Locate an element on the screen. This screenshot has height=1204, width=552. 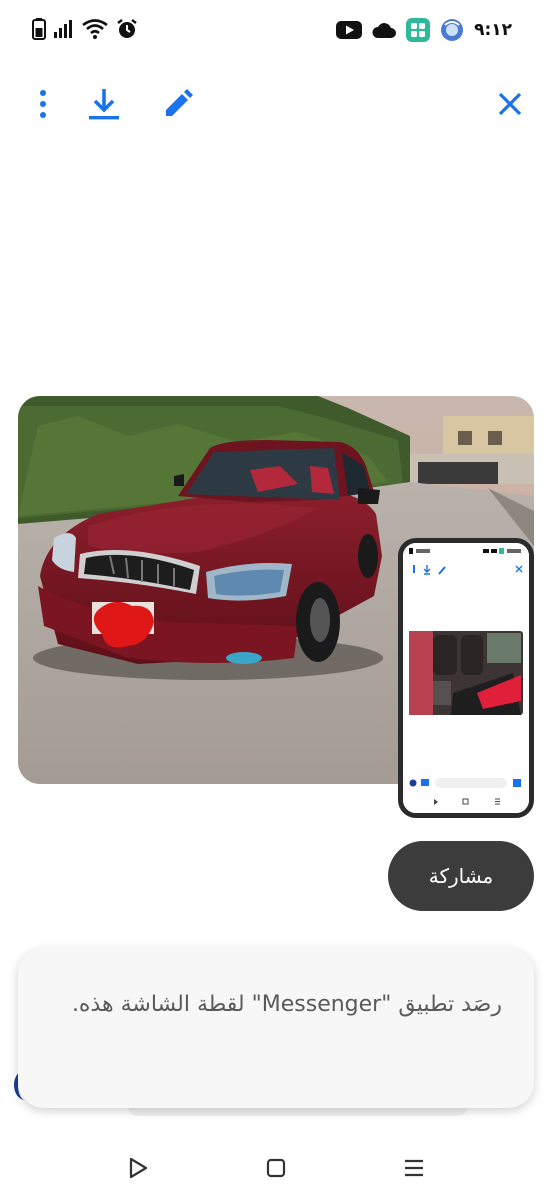
status-right-icons: ٩:١٢ is located at coordinates (424, 30).